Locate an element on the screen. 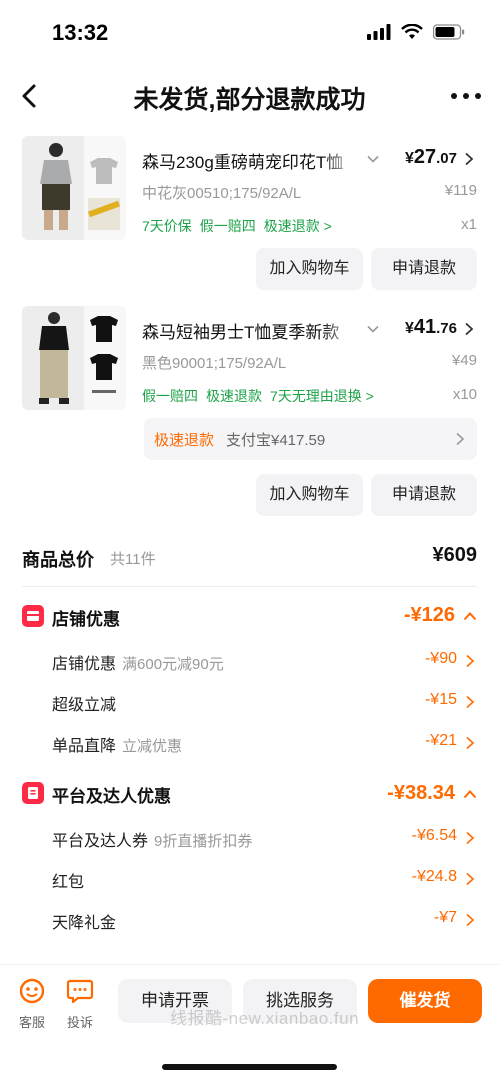  refund-amount-text: 支付宝¥417.59 is located at coordinates (276, 440).